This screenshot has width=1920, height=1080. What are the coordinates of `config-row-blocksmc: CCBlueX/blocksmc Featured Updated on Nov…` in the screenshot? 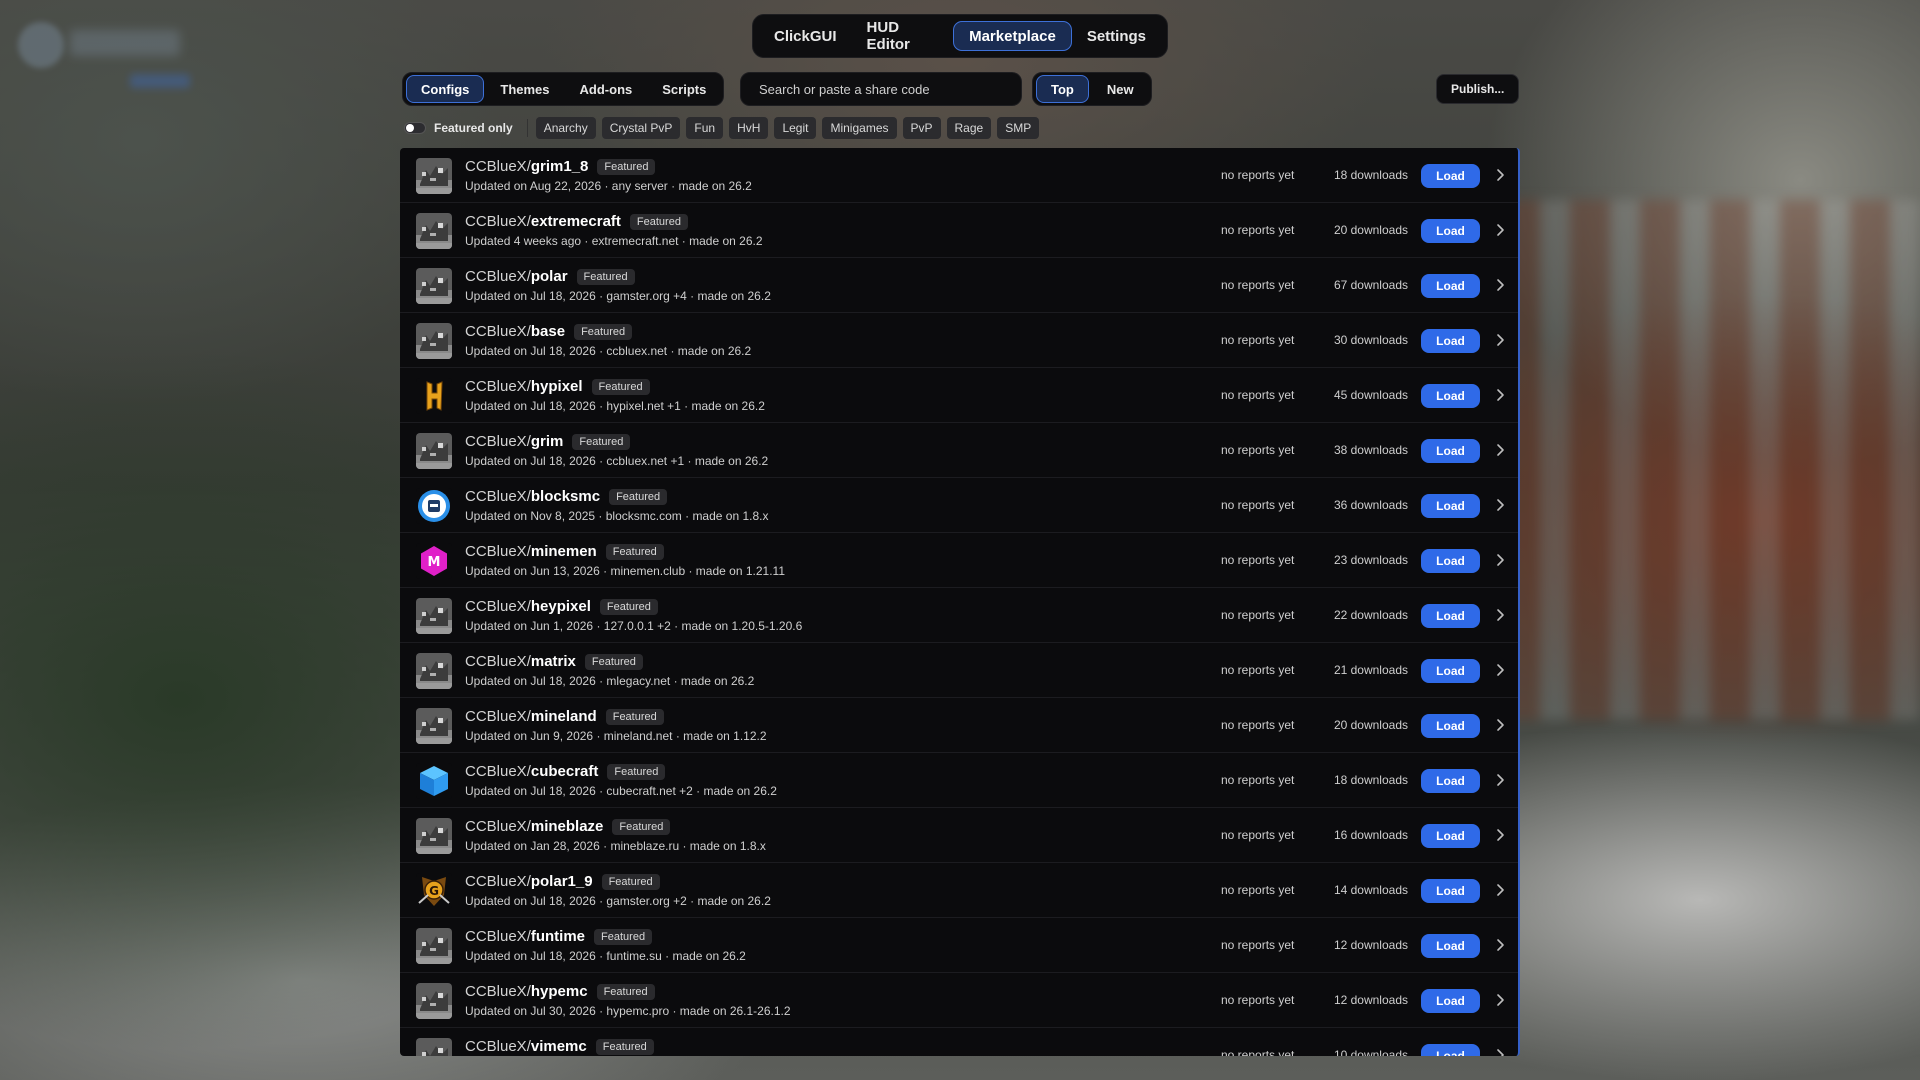 It's located at (959, 505).